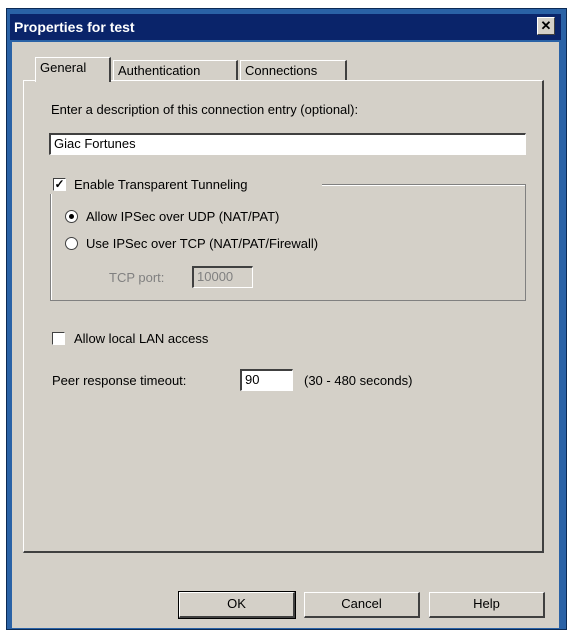  Describe the element at coordinates (287, 144) in the screenshot. I see `description-input: Giac Fortunes` at that location.